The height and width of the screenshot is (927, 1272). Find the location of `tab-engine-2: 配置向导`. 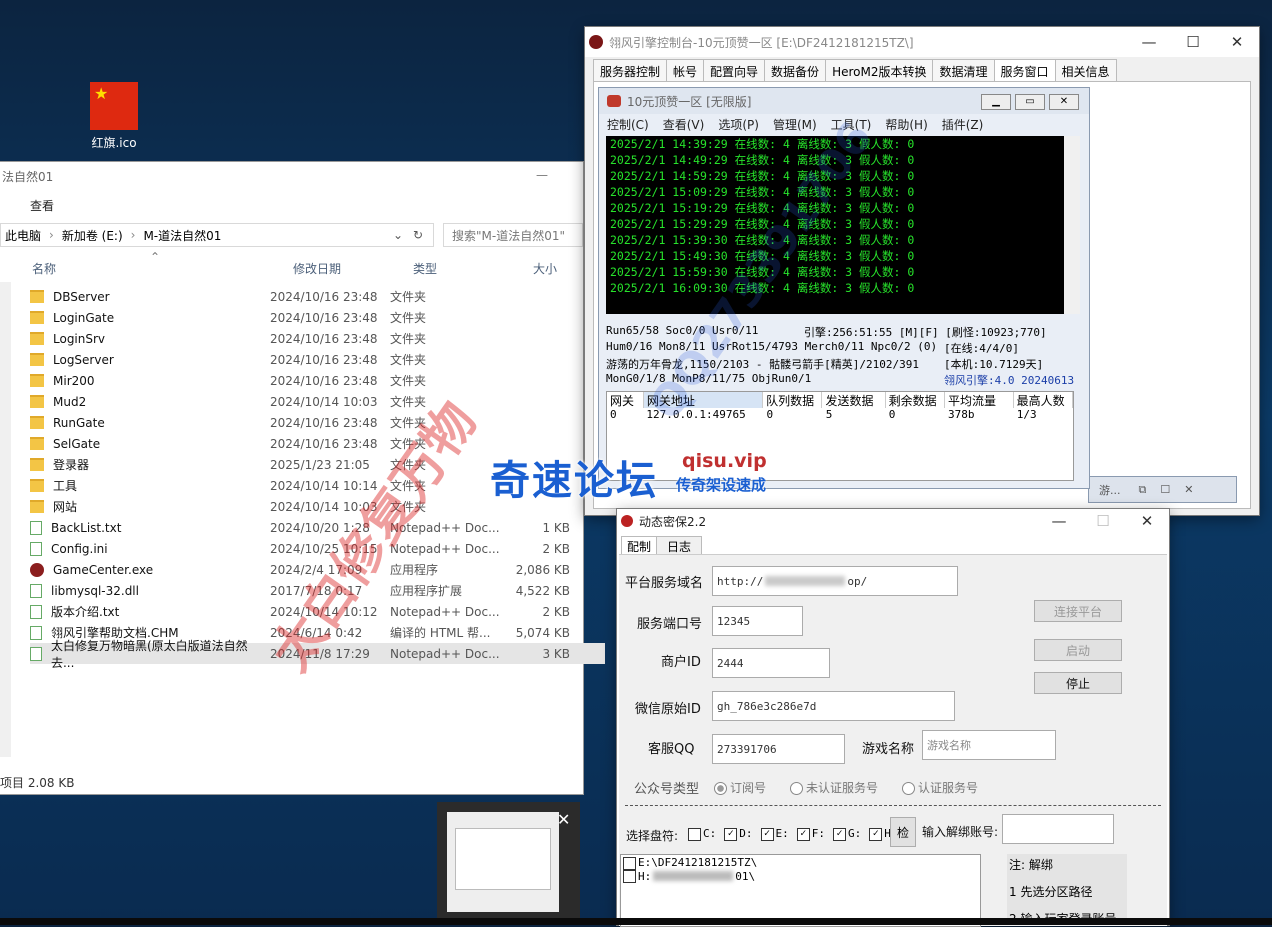

tab-engine-2: 配置向导 is located at coordinates (734, 70).